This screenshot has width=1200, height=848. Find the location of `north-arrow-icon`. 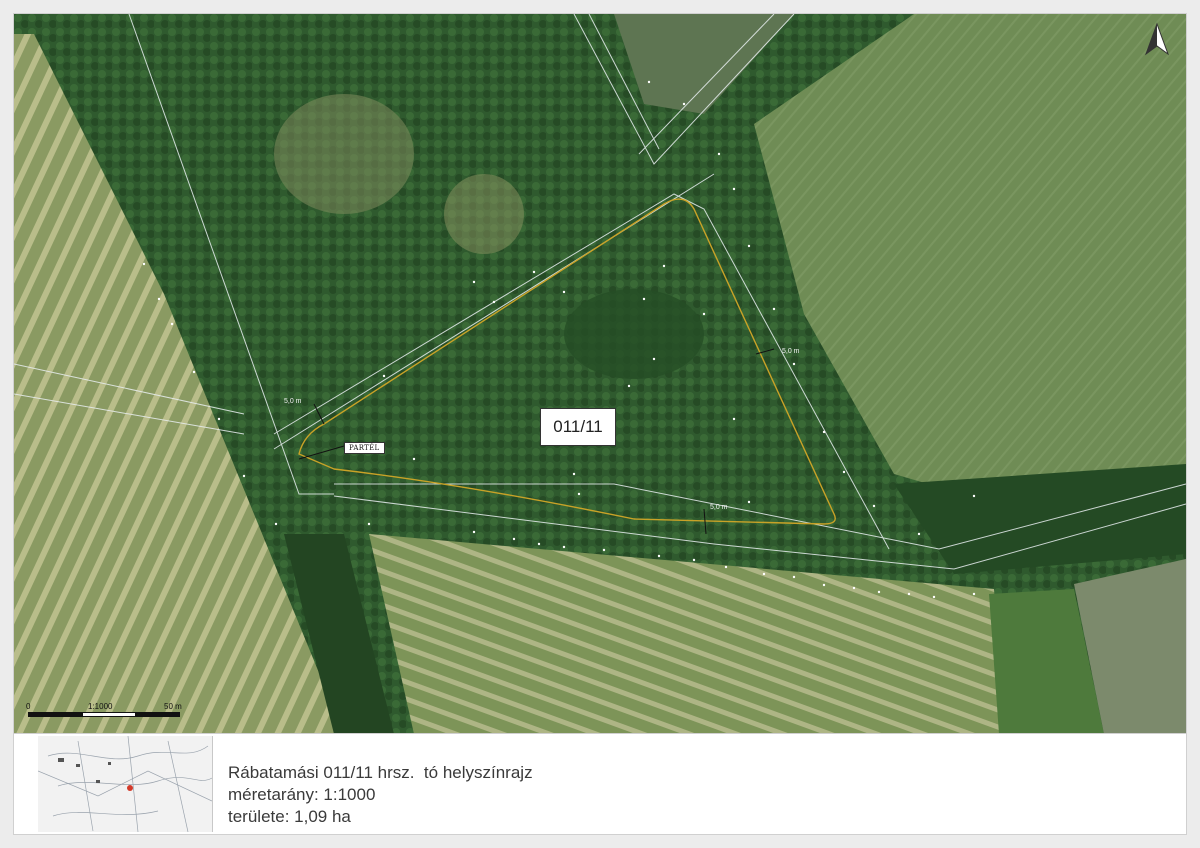

north-arrow-icon is located at coordinates (1157, 39).